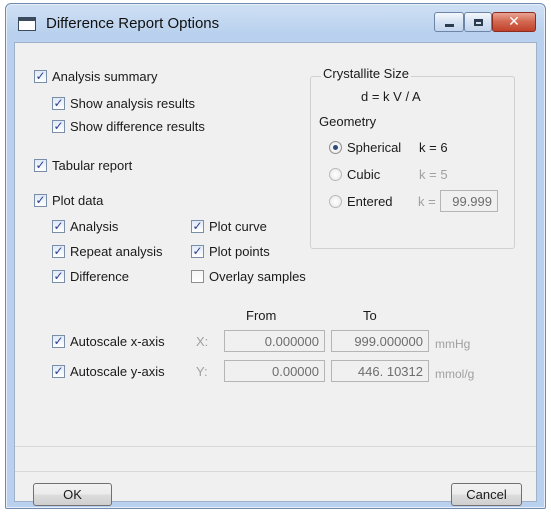 This screenshot has height=514, width=551. I want to click on cubic-label: Cubic, so click(364, 174).